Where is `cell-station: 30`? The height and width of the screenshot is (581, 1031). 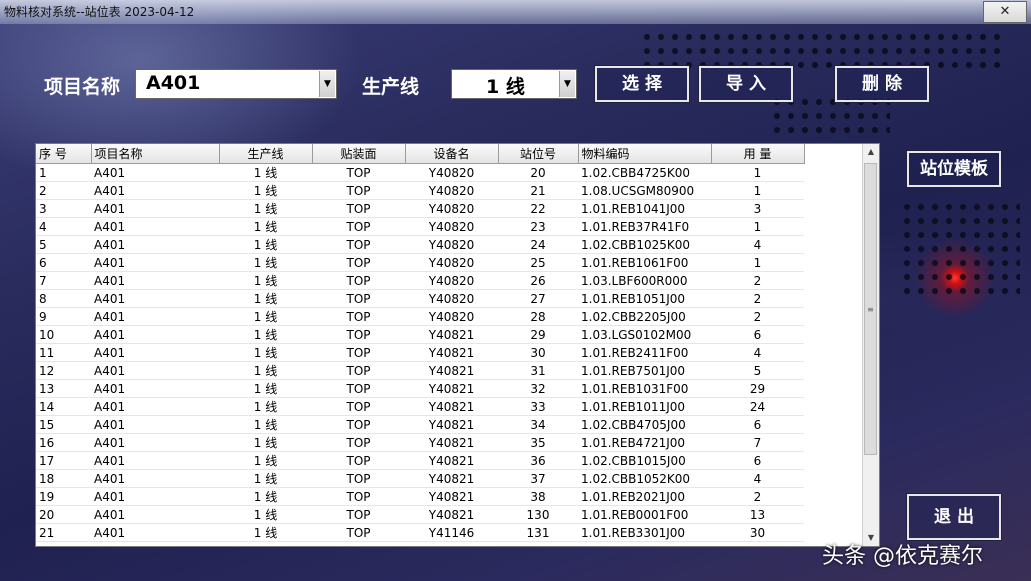
cell-station: 30 is located at coordinates (538, 352).